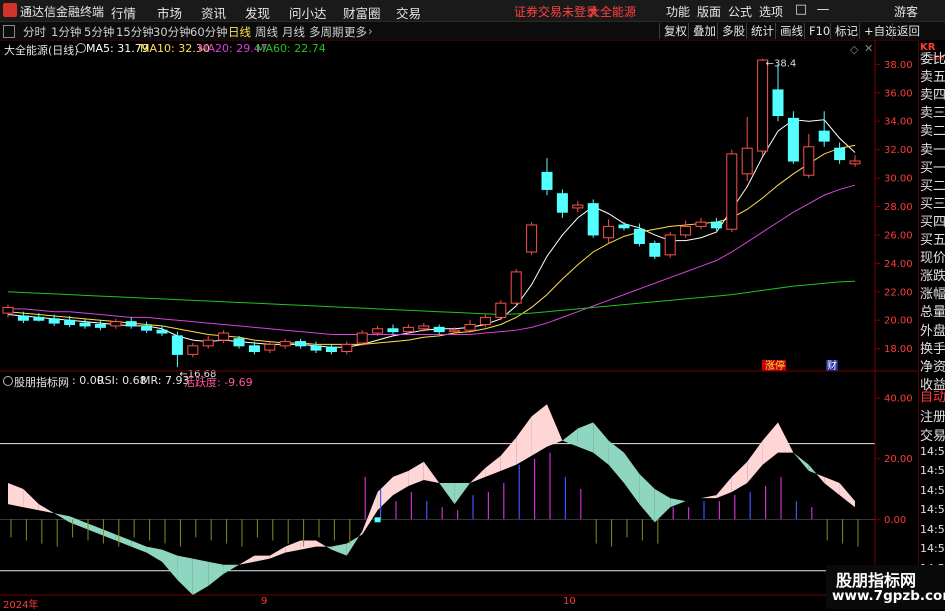 The height and width of the screenshot is (611, 945). What do you see at coordinates (673, 31) in the screenshot?
I see `fuquan-button: 复权` at bounding box center [673, 31].